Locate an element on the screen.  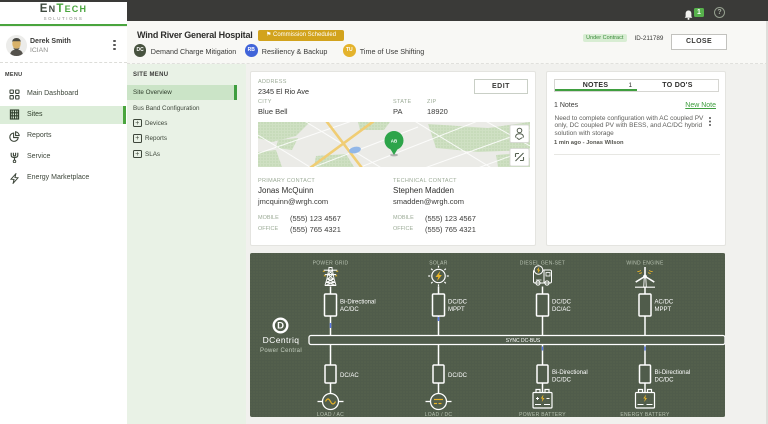
svg-text: AB is located at coordinates (394, 140).